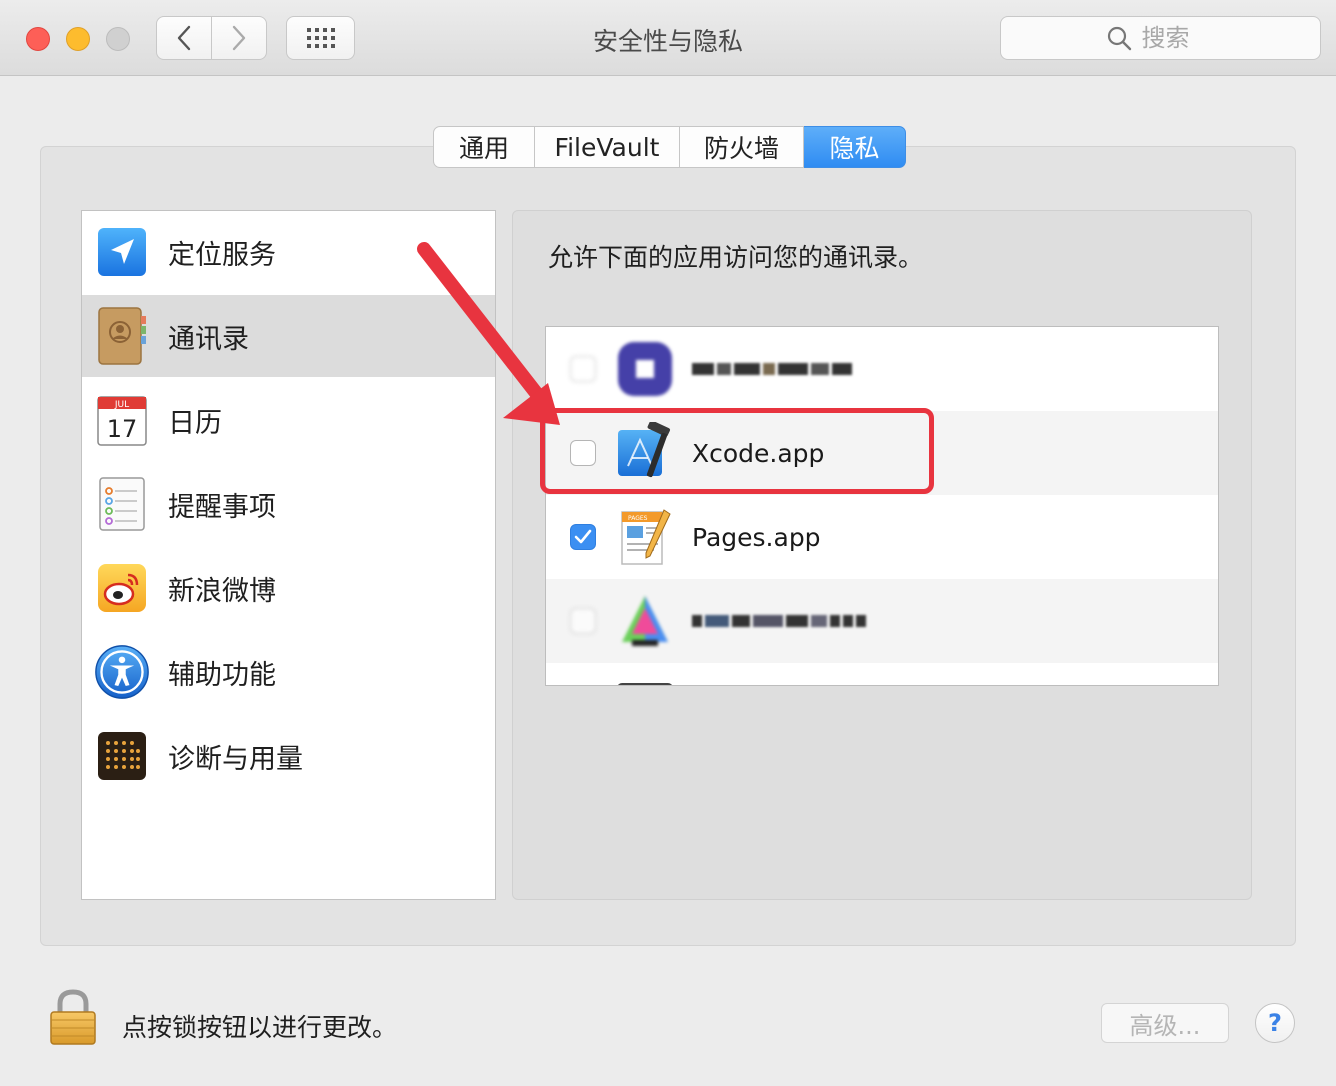 This screenshot has width=1336, height=1086. Describe the element at coordinates (121, 405) in the screenshot. I see `svg-text: JUL` at that location.